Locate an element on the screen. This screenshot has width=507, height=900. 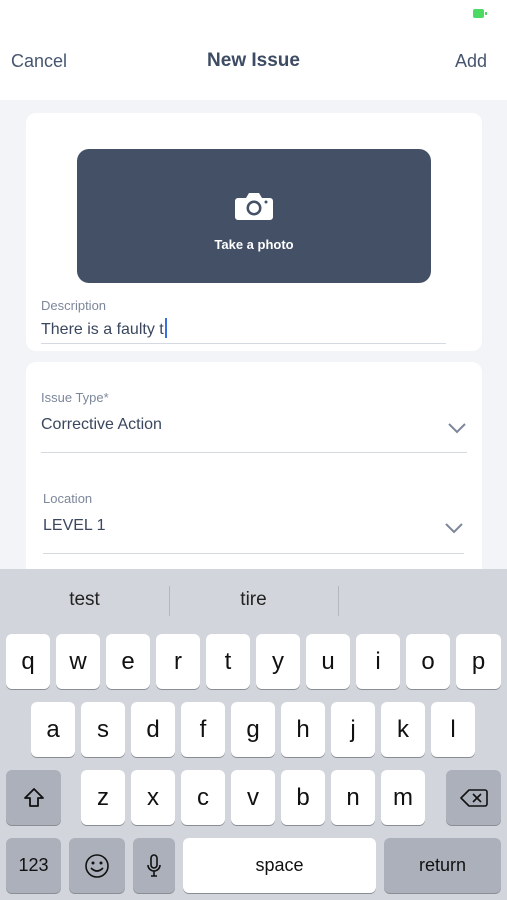
suggestion-divider is located at coordinates (338, 601).